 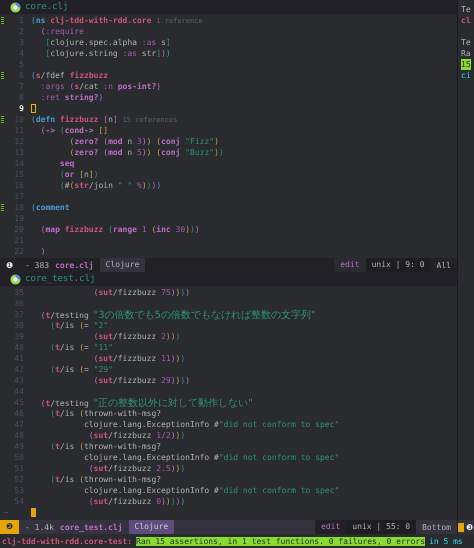 What do you see at coordinates (137, 501) in the screenshot?
I see `code-line: (sut/fizzbuzz 0)))))` at bounding box center [137, 501].